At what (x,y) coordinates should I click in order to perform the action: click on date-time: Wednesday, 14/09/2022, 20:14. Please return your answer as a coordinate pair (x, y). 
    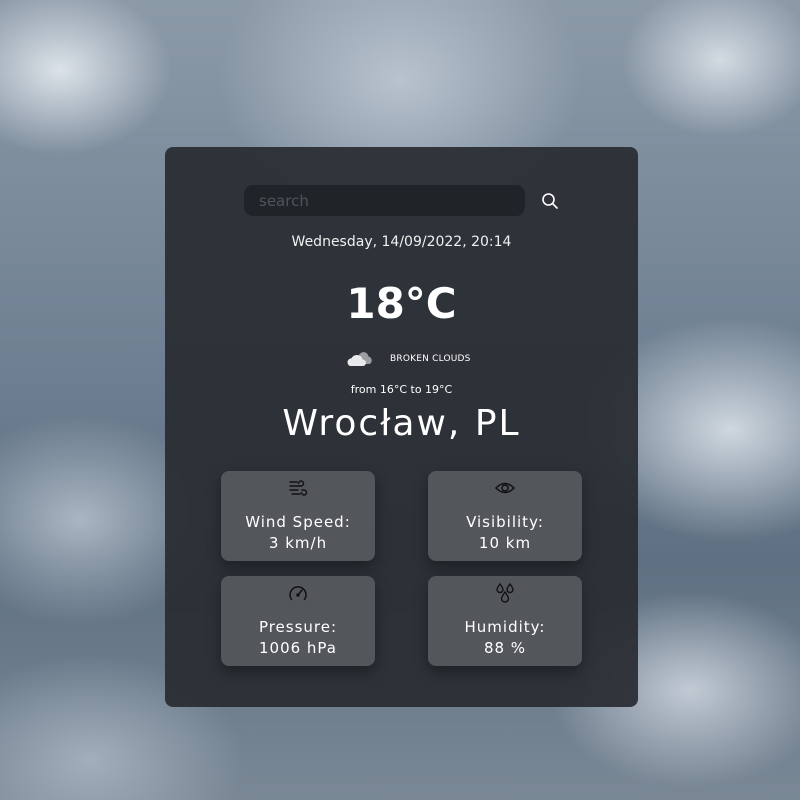
    Looking at the image, I should click on (401, 242).